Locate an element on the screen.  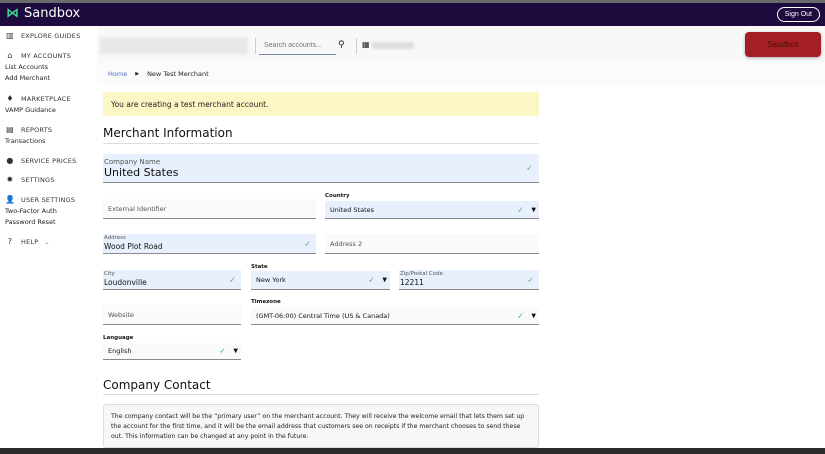
sidebar-item-settings: ✹ SETTINGS is located at coordinates (30, 179).